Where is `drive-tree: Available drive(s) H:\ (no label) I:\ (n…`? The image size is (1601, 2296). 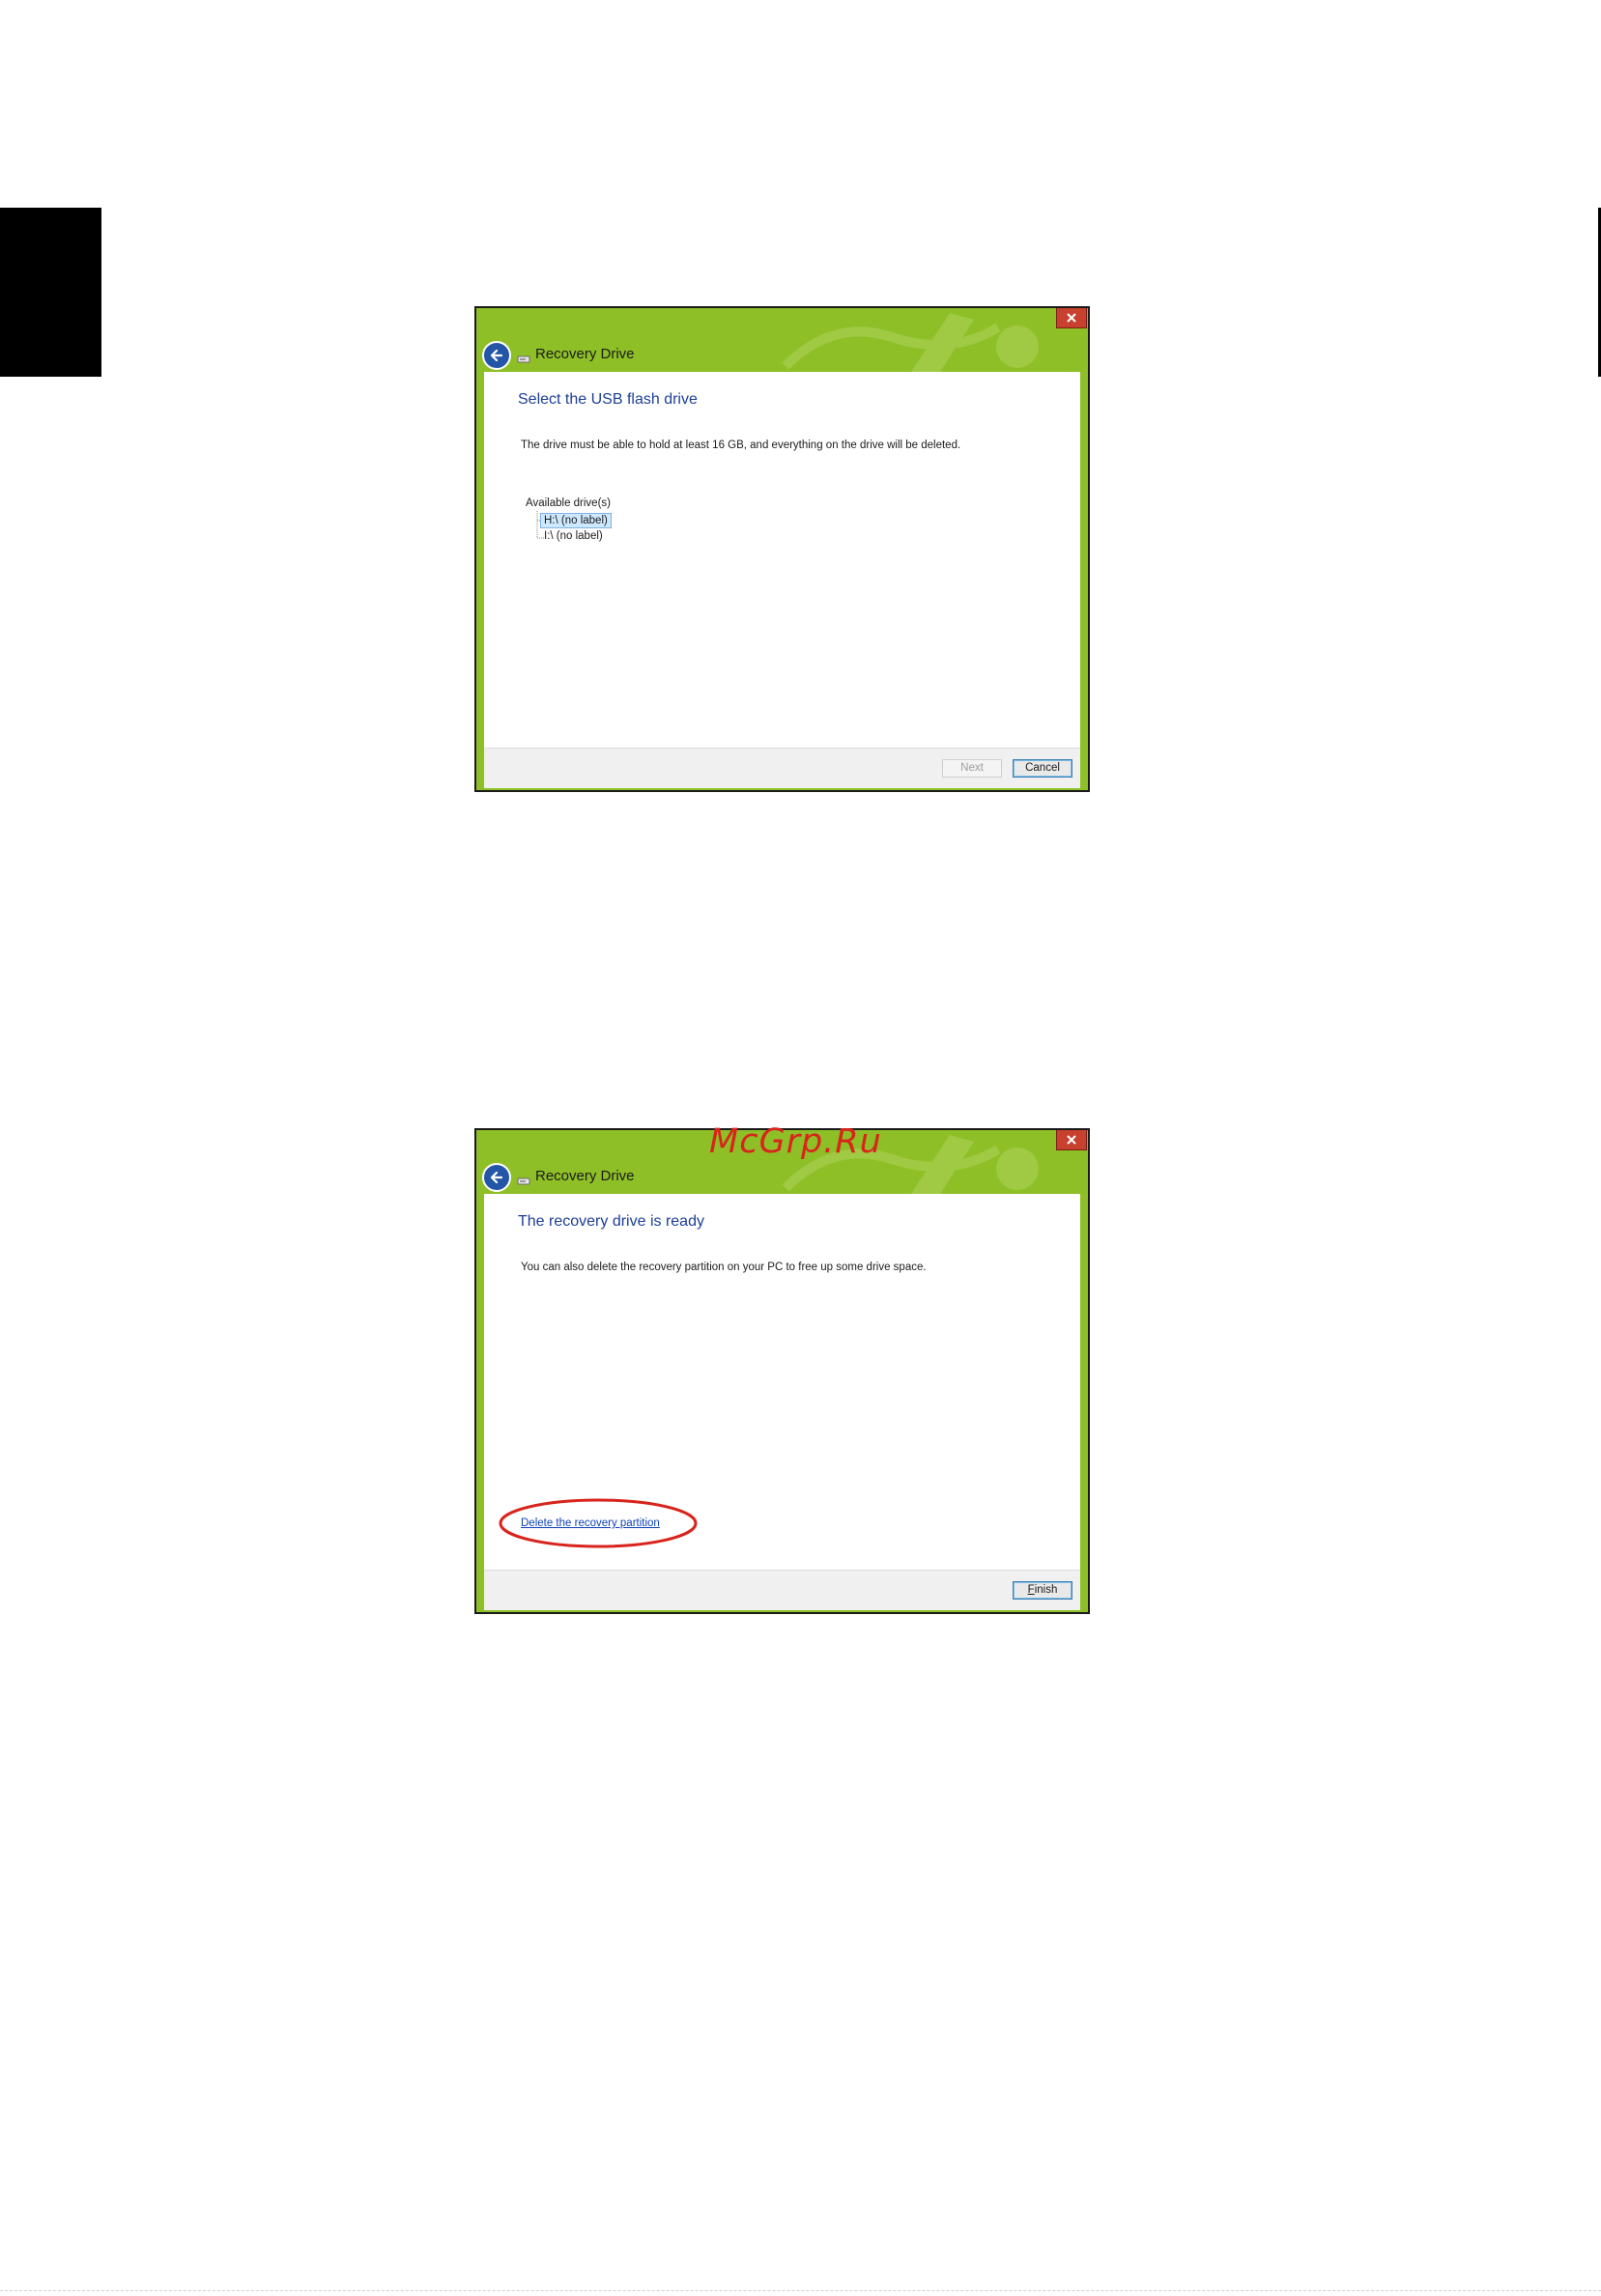
drive-tree: Available drive(s) H:\ (no label) I:\ (n… is located at coordinates (569, 519).